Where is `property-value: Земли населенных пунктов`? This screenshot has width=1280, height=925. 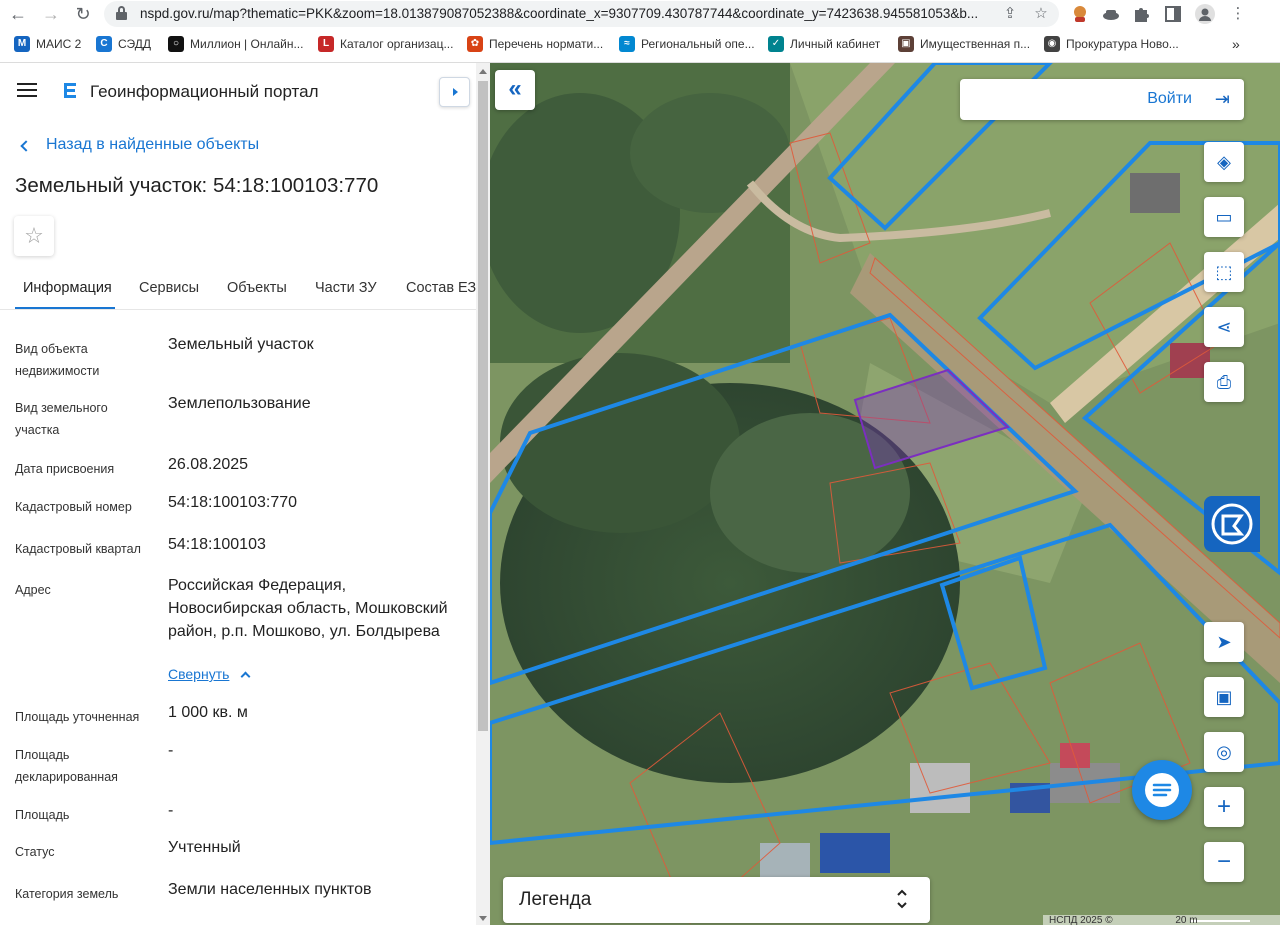
property-value: Земли населенных пунктов is located at coordinates (270, 889).